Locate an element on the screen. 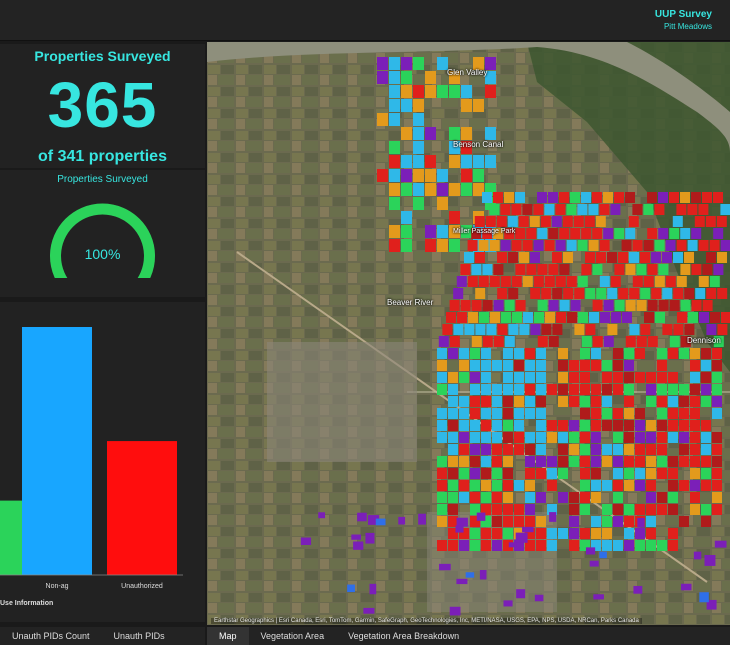 Image resolution: width=730 pixels, height=645 pixels. tab-unauth-pids: Unauth PIDs is located at coordinates (139, 636).